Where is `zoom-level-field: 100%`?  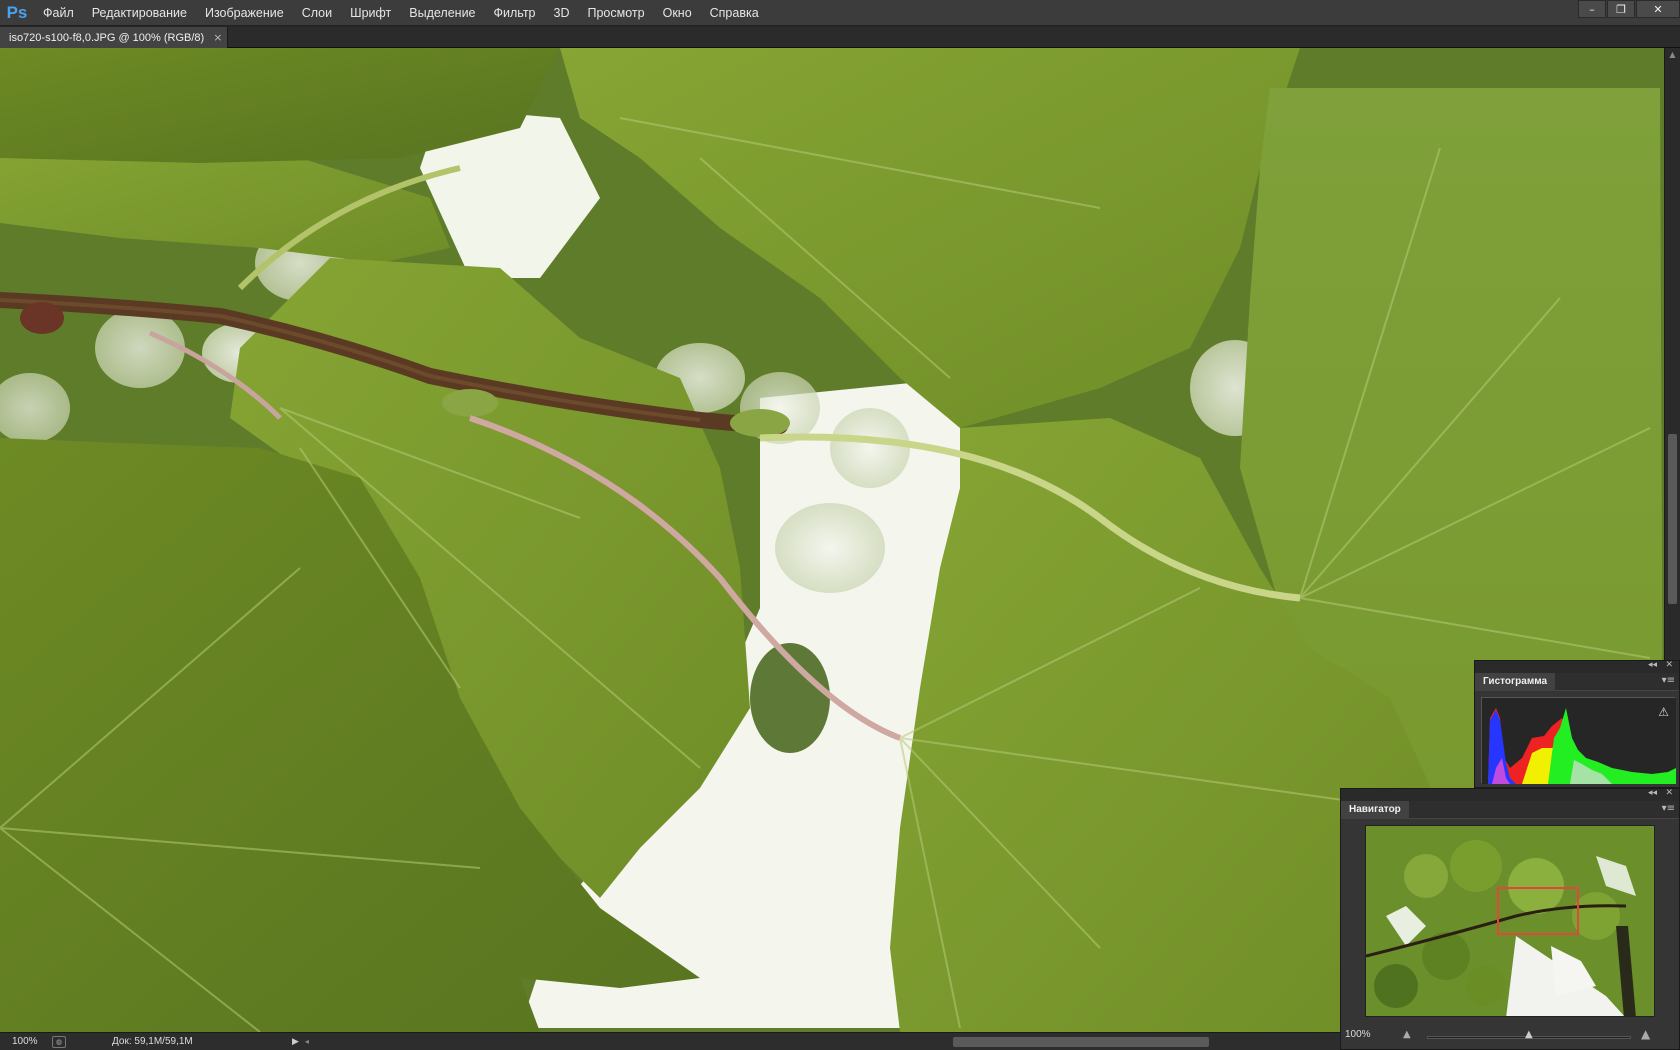 zoom-level-field: 100% is located at coordinates (20, 1041).